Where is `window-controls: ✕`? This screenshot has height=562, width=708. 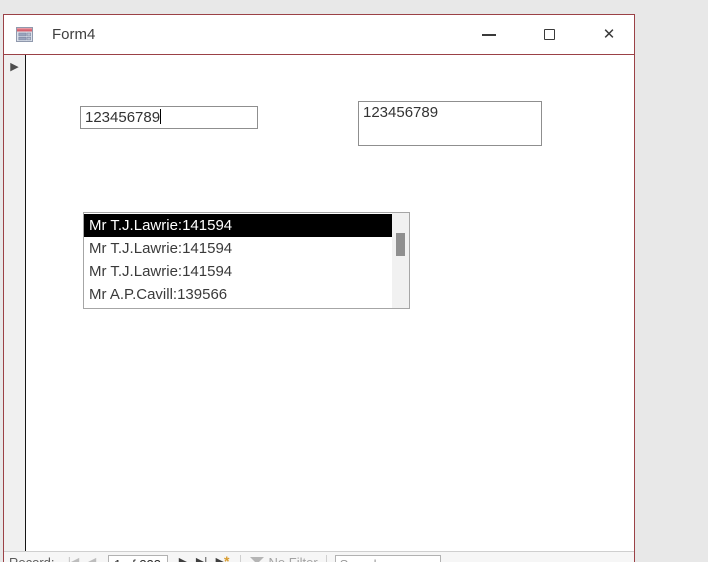
window-controls: ✕ is located at coordinates (549, 34).